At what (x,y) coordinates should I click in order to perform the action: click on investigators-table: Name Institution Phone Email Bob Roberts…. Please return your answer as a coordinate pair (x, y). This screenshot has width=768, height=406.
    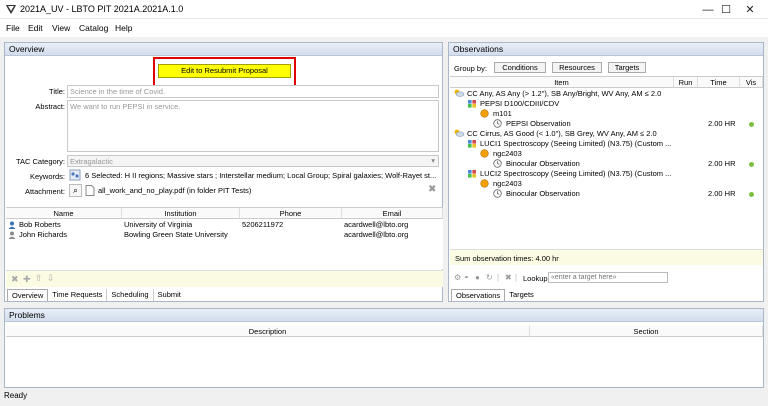
    Looking at the image, I should click on (224, 238).